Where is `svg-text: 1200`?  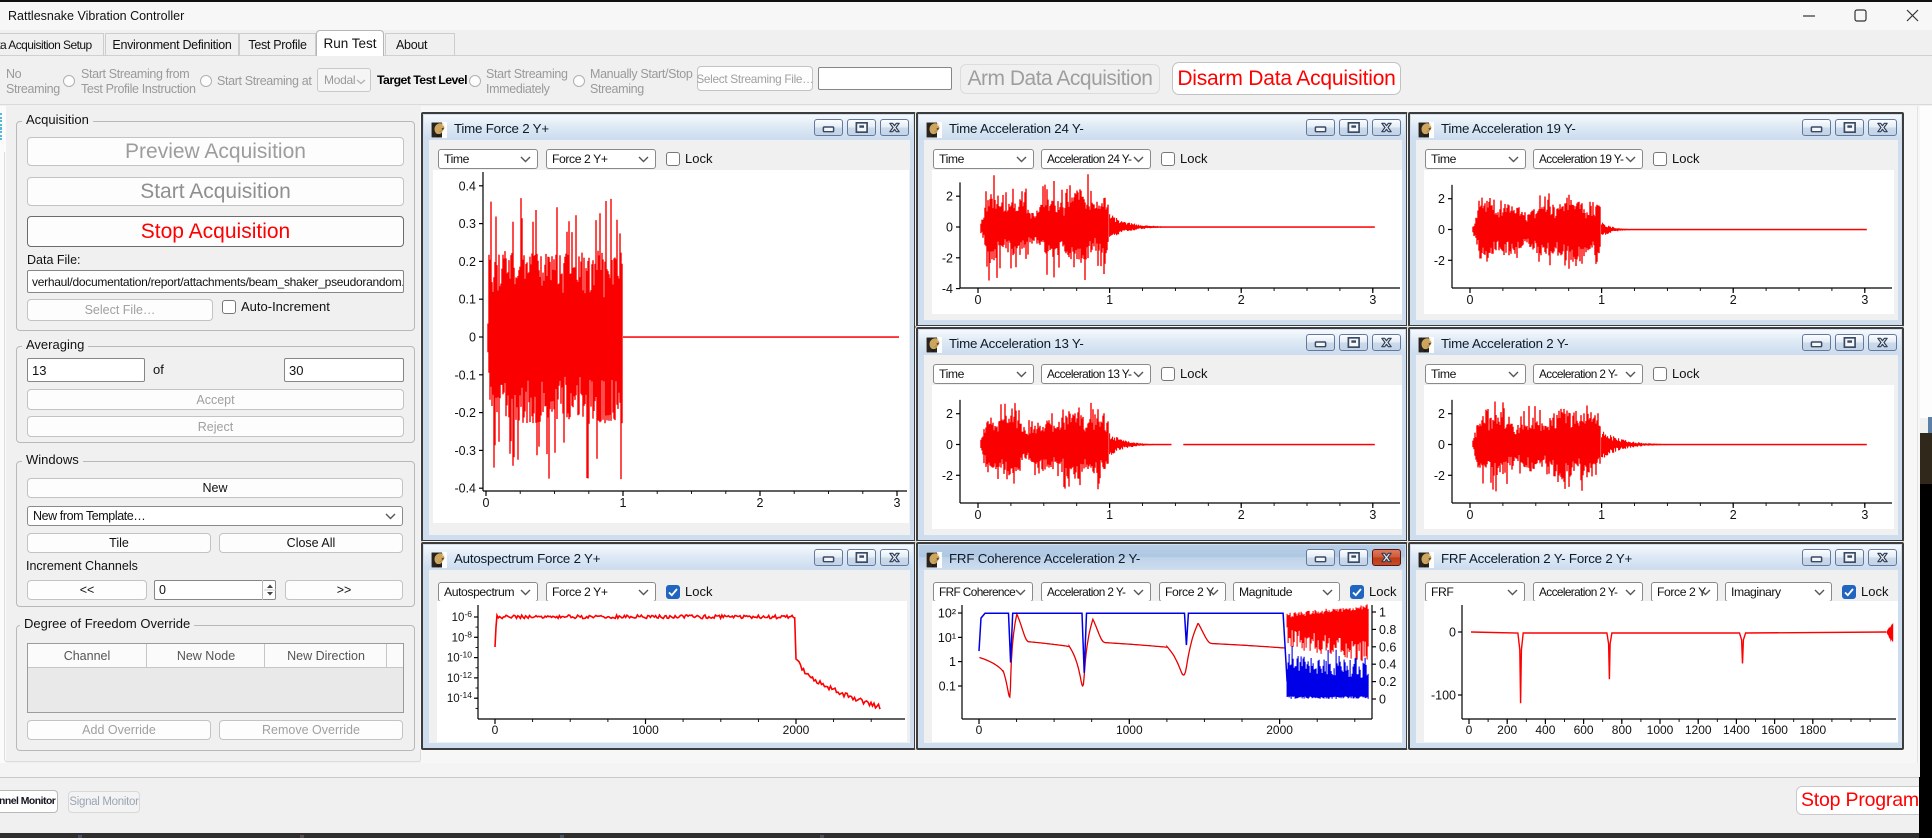 svg-text: 1200 is located at coordinates (1698, 730).